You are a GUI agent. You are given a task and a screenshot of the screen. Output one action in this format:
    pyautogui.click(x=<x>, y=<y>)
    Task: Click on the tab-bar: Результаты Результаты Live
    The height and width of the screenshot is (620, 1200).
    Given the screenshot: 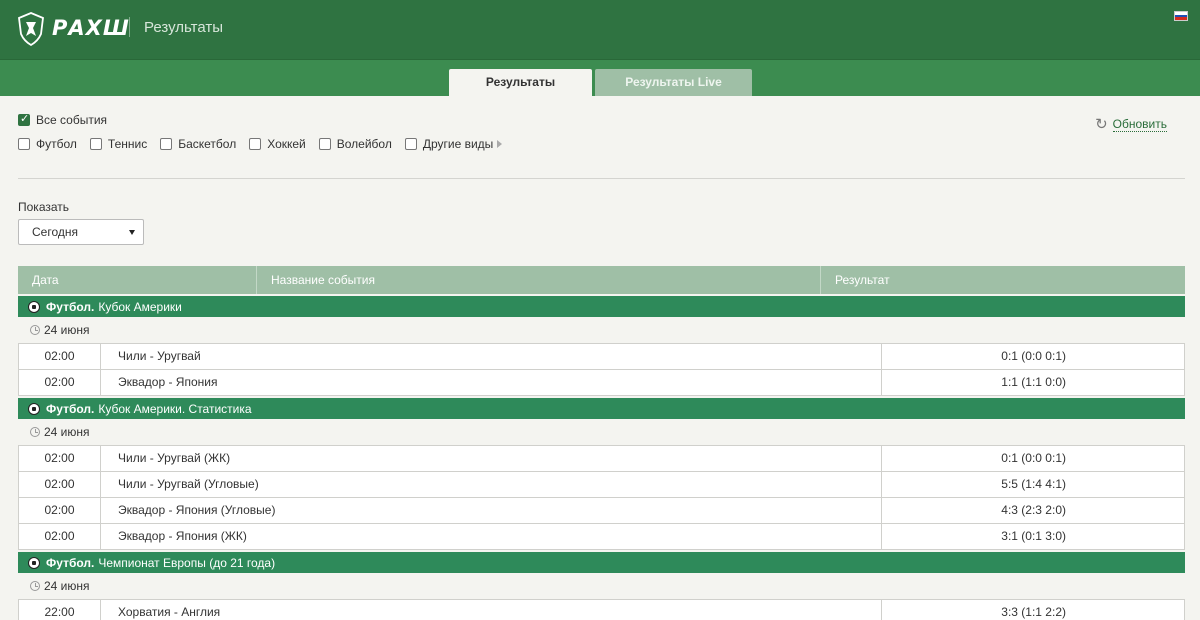 What is the action you would take?
    pyautogui.click(x=600, y=78)
    